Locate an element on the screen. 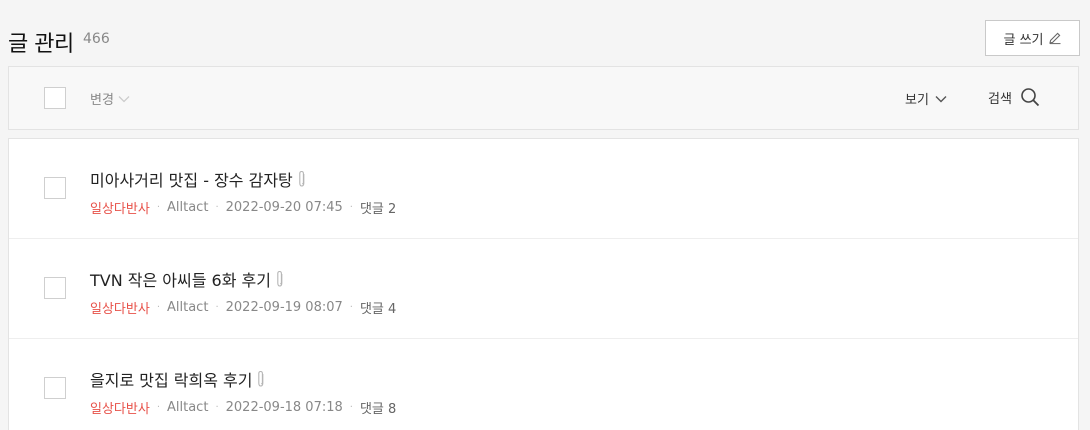 This screenshot has width=1090, height=430. change-label: 변경 is located at coordinates (102, 100).